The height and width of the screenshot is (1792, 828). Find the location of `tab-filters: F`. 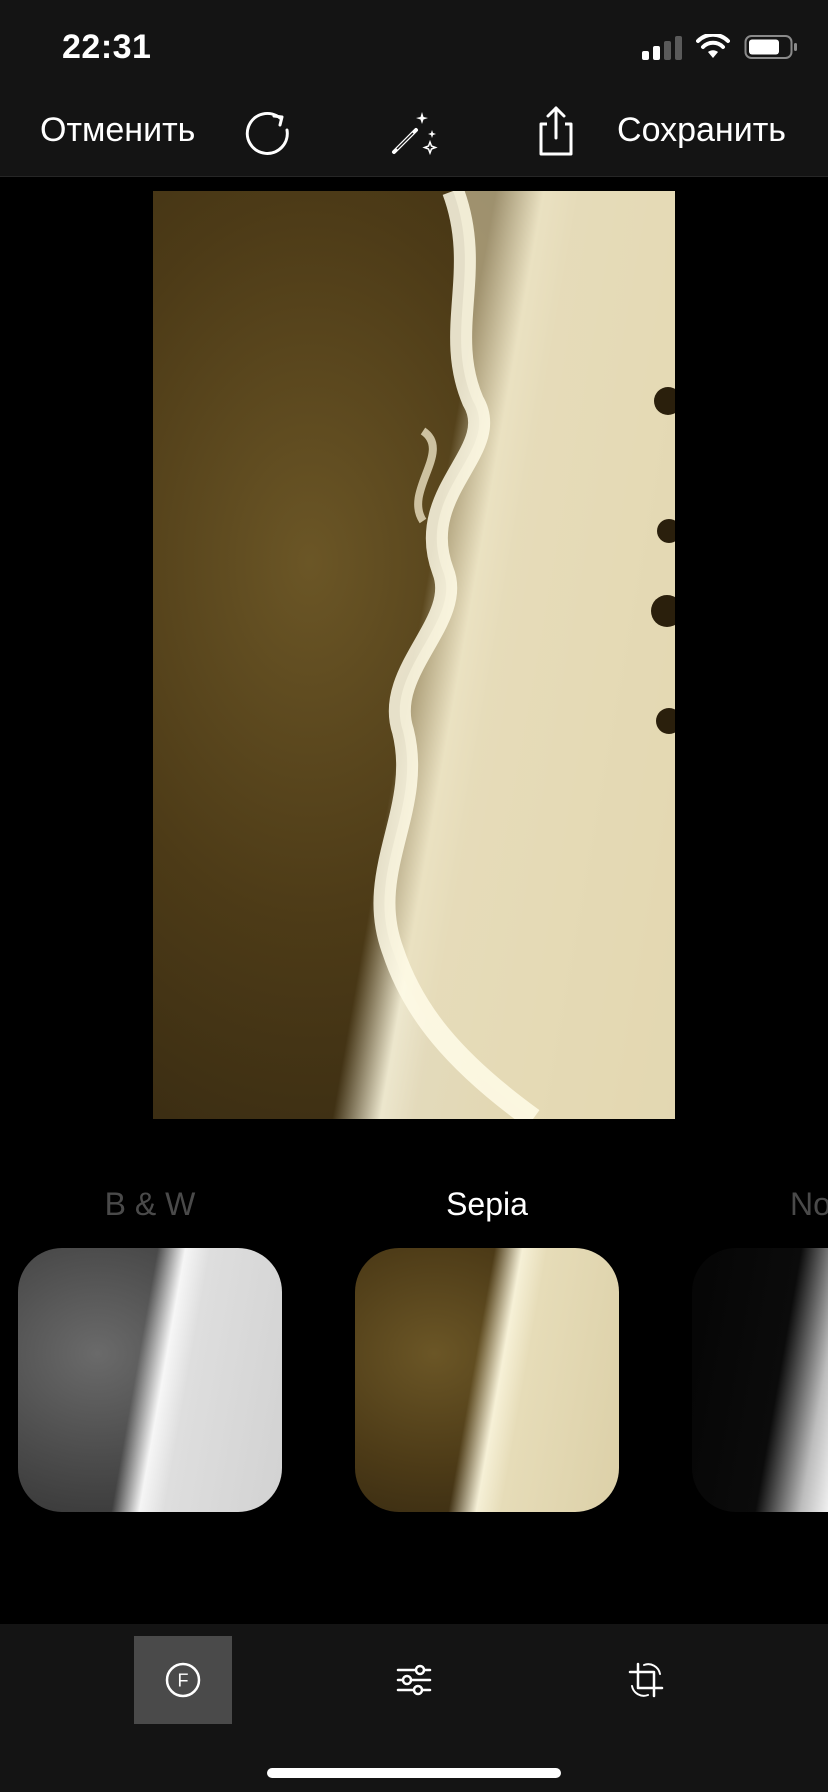

tab-filters: F is located at coordinates (183, 1680).